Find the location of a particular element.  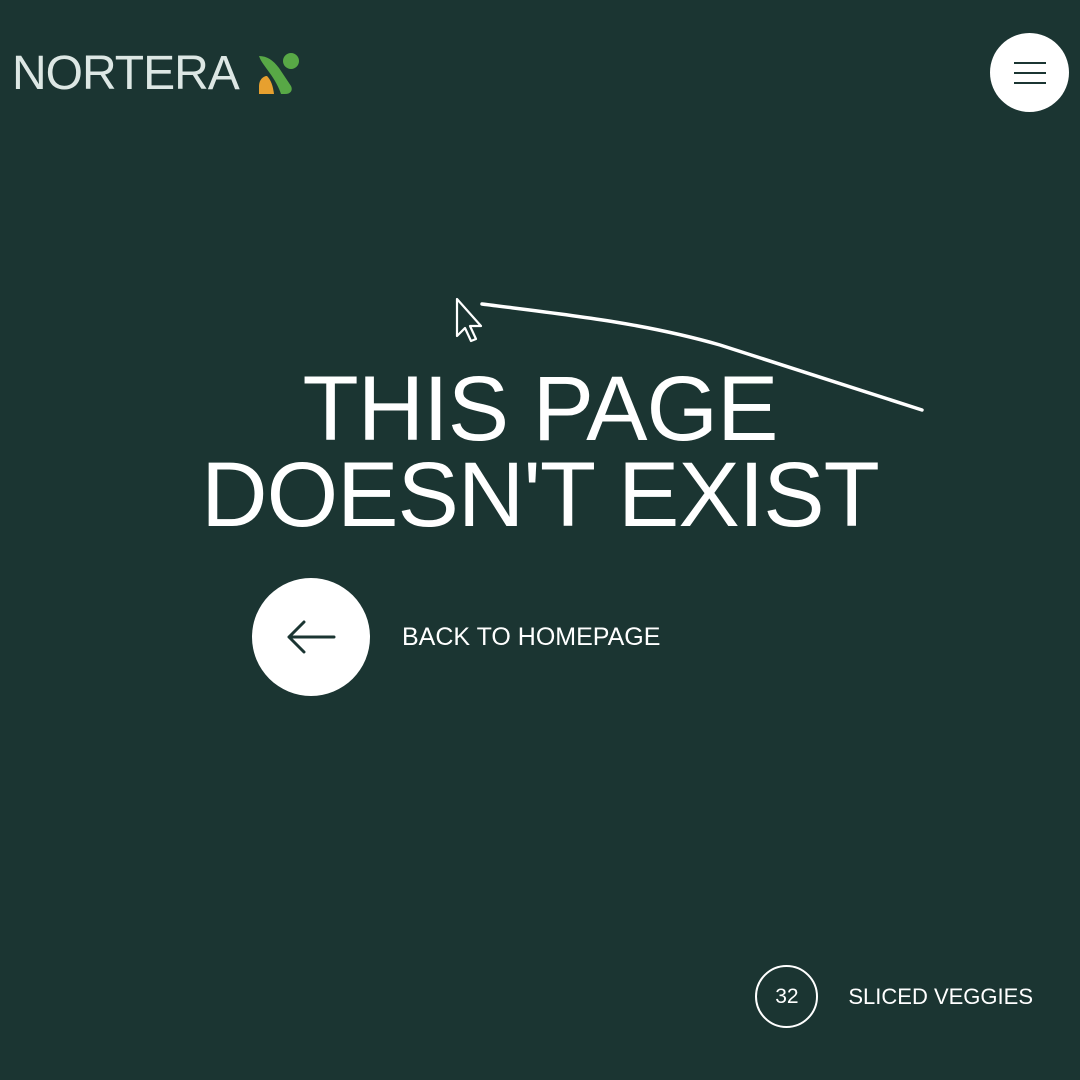

nortera-leaf-icon is located at coordinates (278, 73).